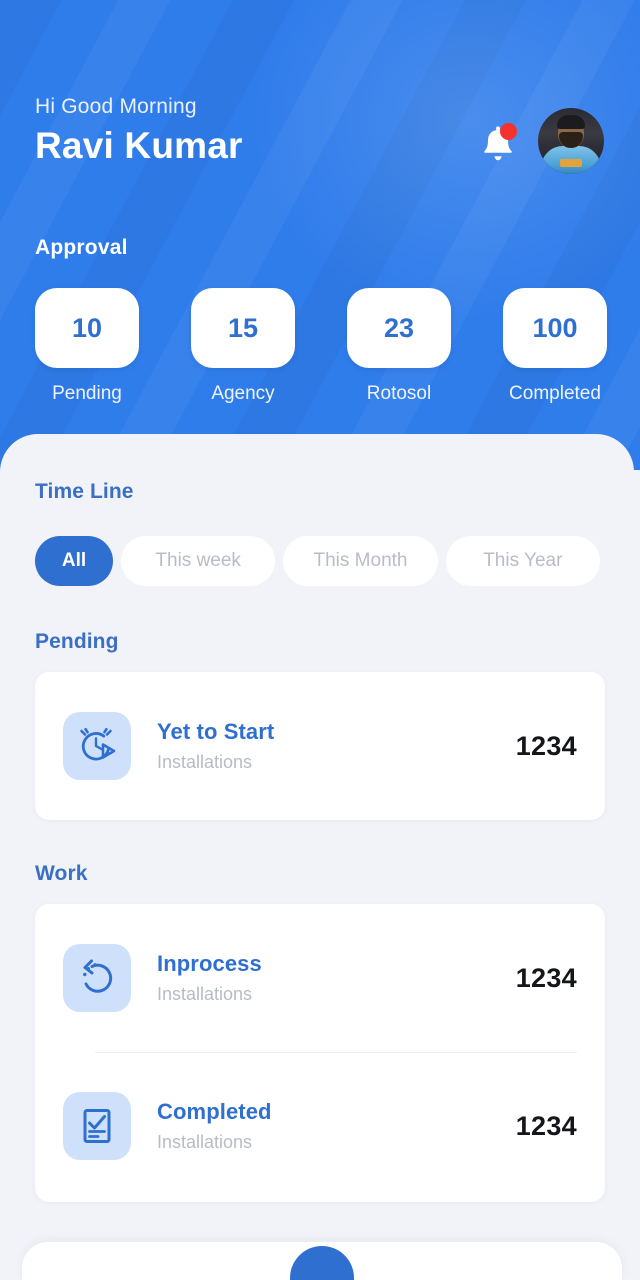 Image resolution: width=640 pixels, height=1280 pixels. I want to click on avatar-hair, so click(571, 122).